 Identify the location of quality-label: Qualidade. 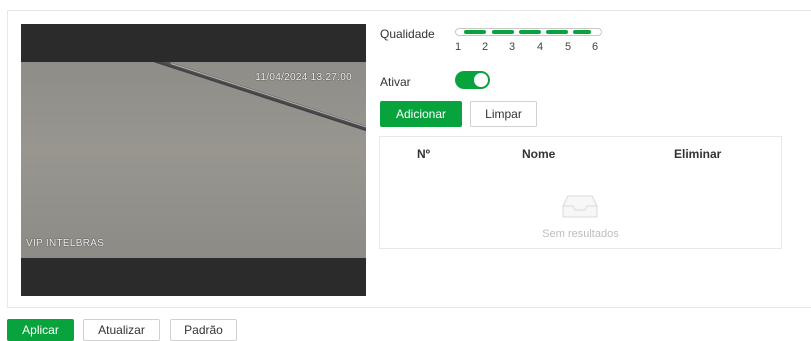
(407, 34).